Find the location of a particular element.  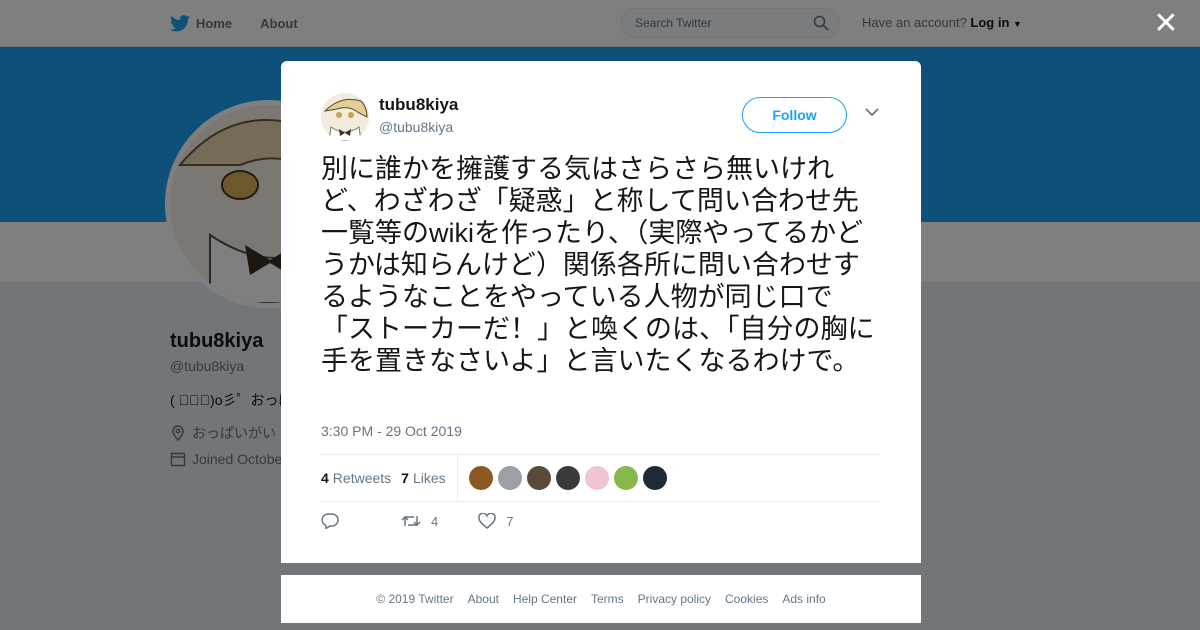

retweet-button: 4 is located at coordinates (419, 521).